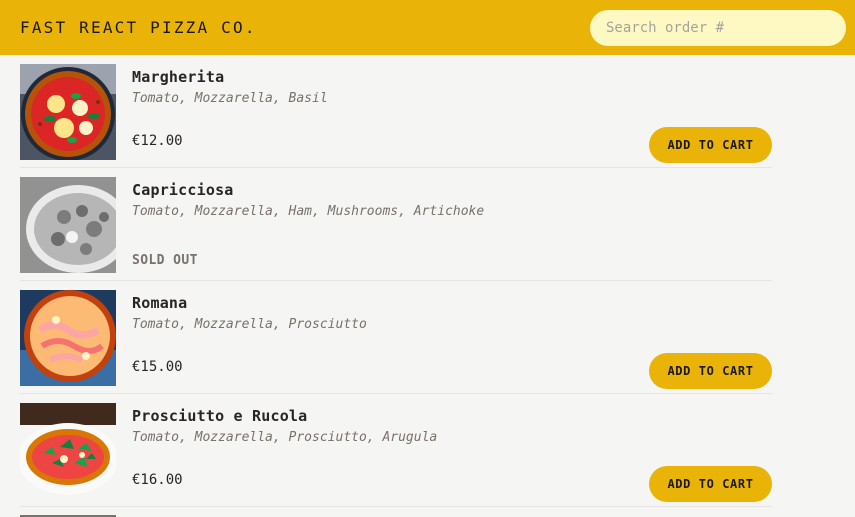 The height and width of the screenshot is (517, 855). I want to click on pizza-image-prosciutto-e-rucola, so click(68, 451).